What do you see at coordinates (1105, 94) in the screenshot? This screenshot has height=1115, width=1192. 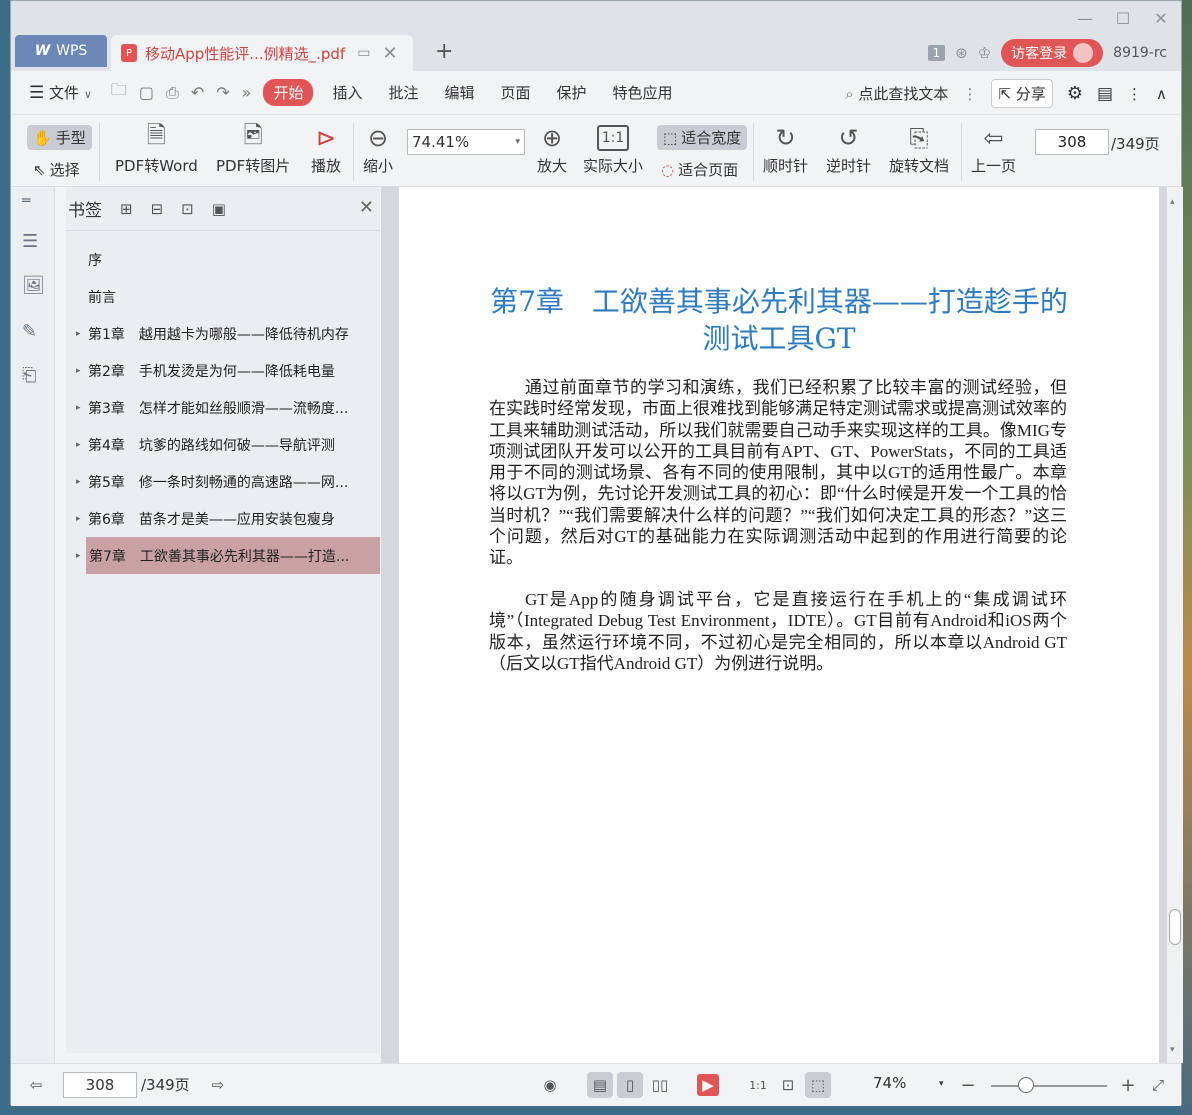 I see `comment-icon: ▤` at bounding box center [1105, 94].